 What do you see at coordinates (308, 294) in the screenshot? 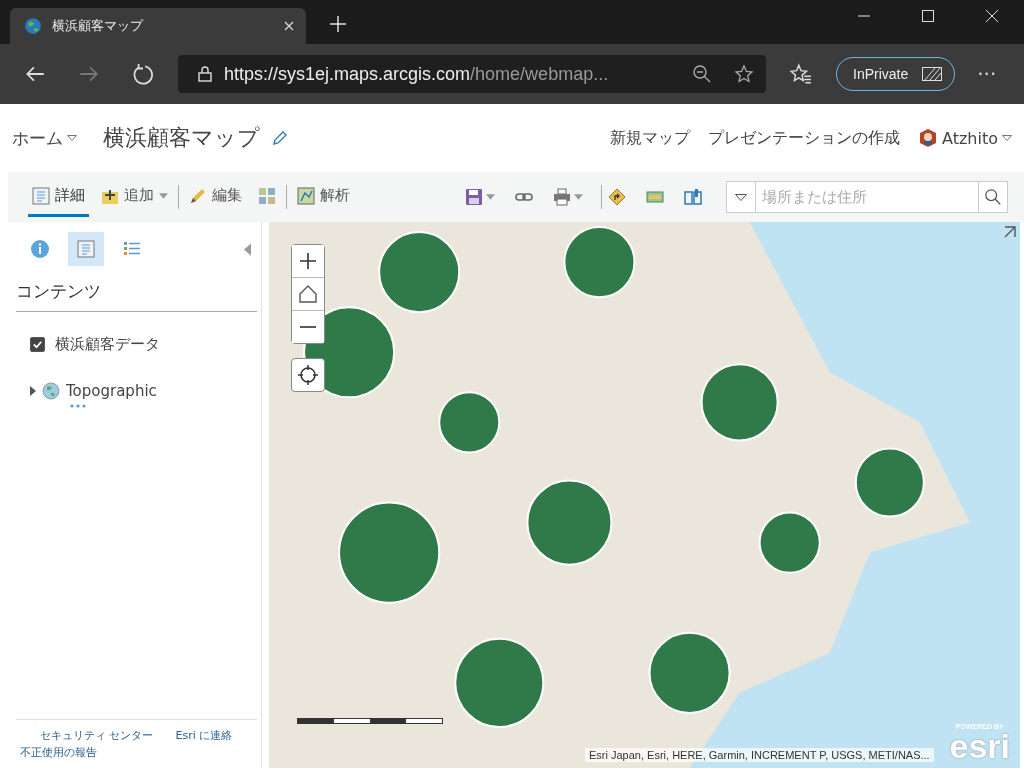
I see `home-icon` at bounding box center [308, 294].